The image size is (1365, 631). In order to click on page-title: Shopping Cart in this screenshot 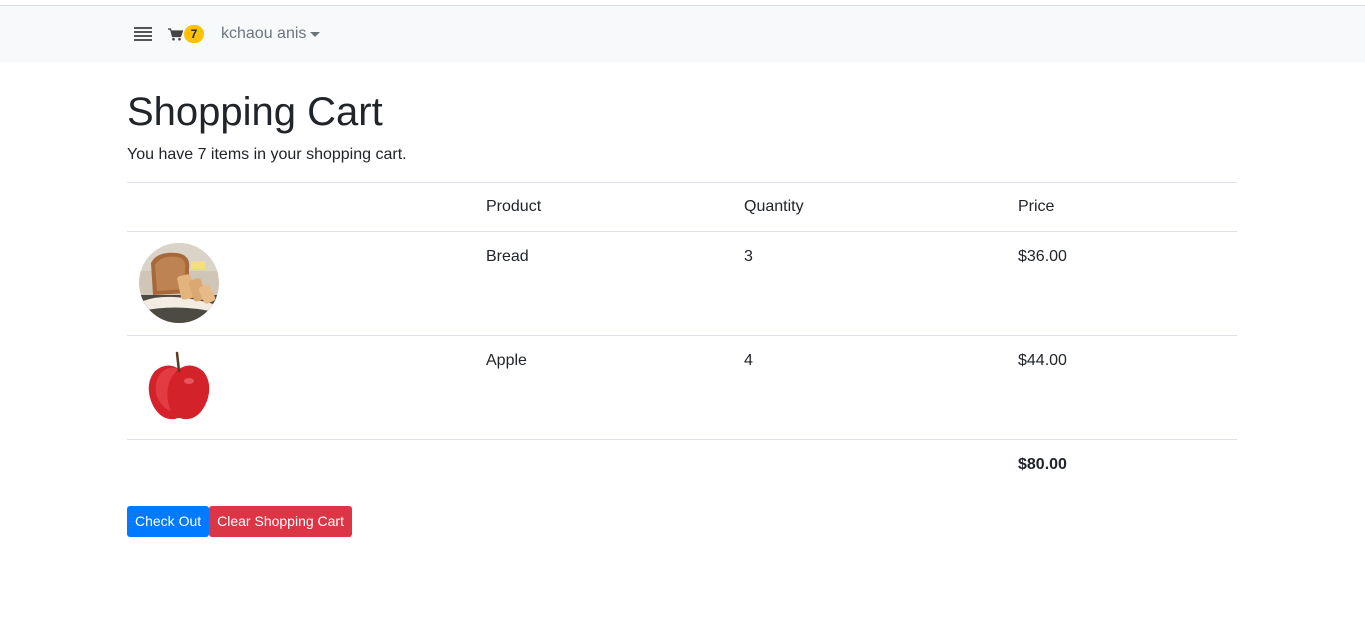, I will do `click(255, 112)`.